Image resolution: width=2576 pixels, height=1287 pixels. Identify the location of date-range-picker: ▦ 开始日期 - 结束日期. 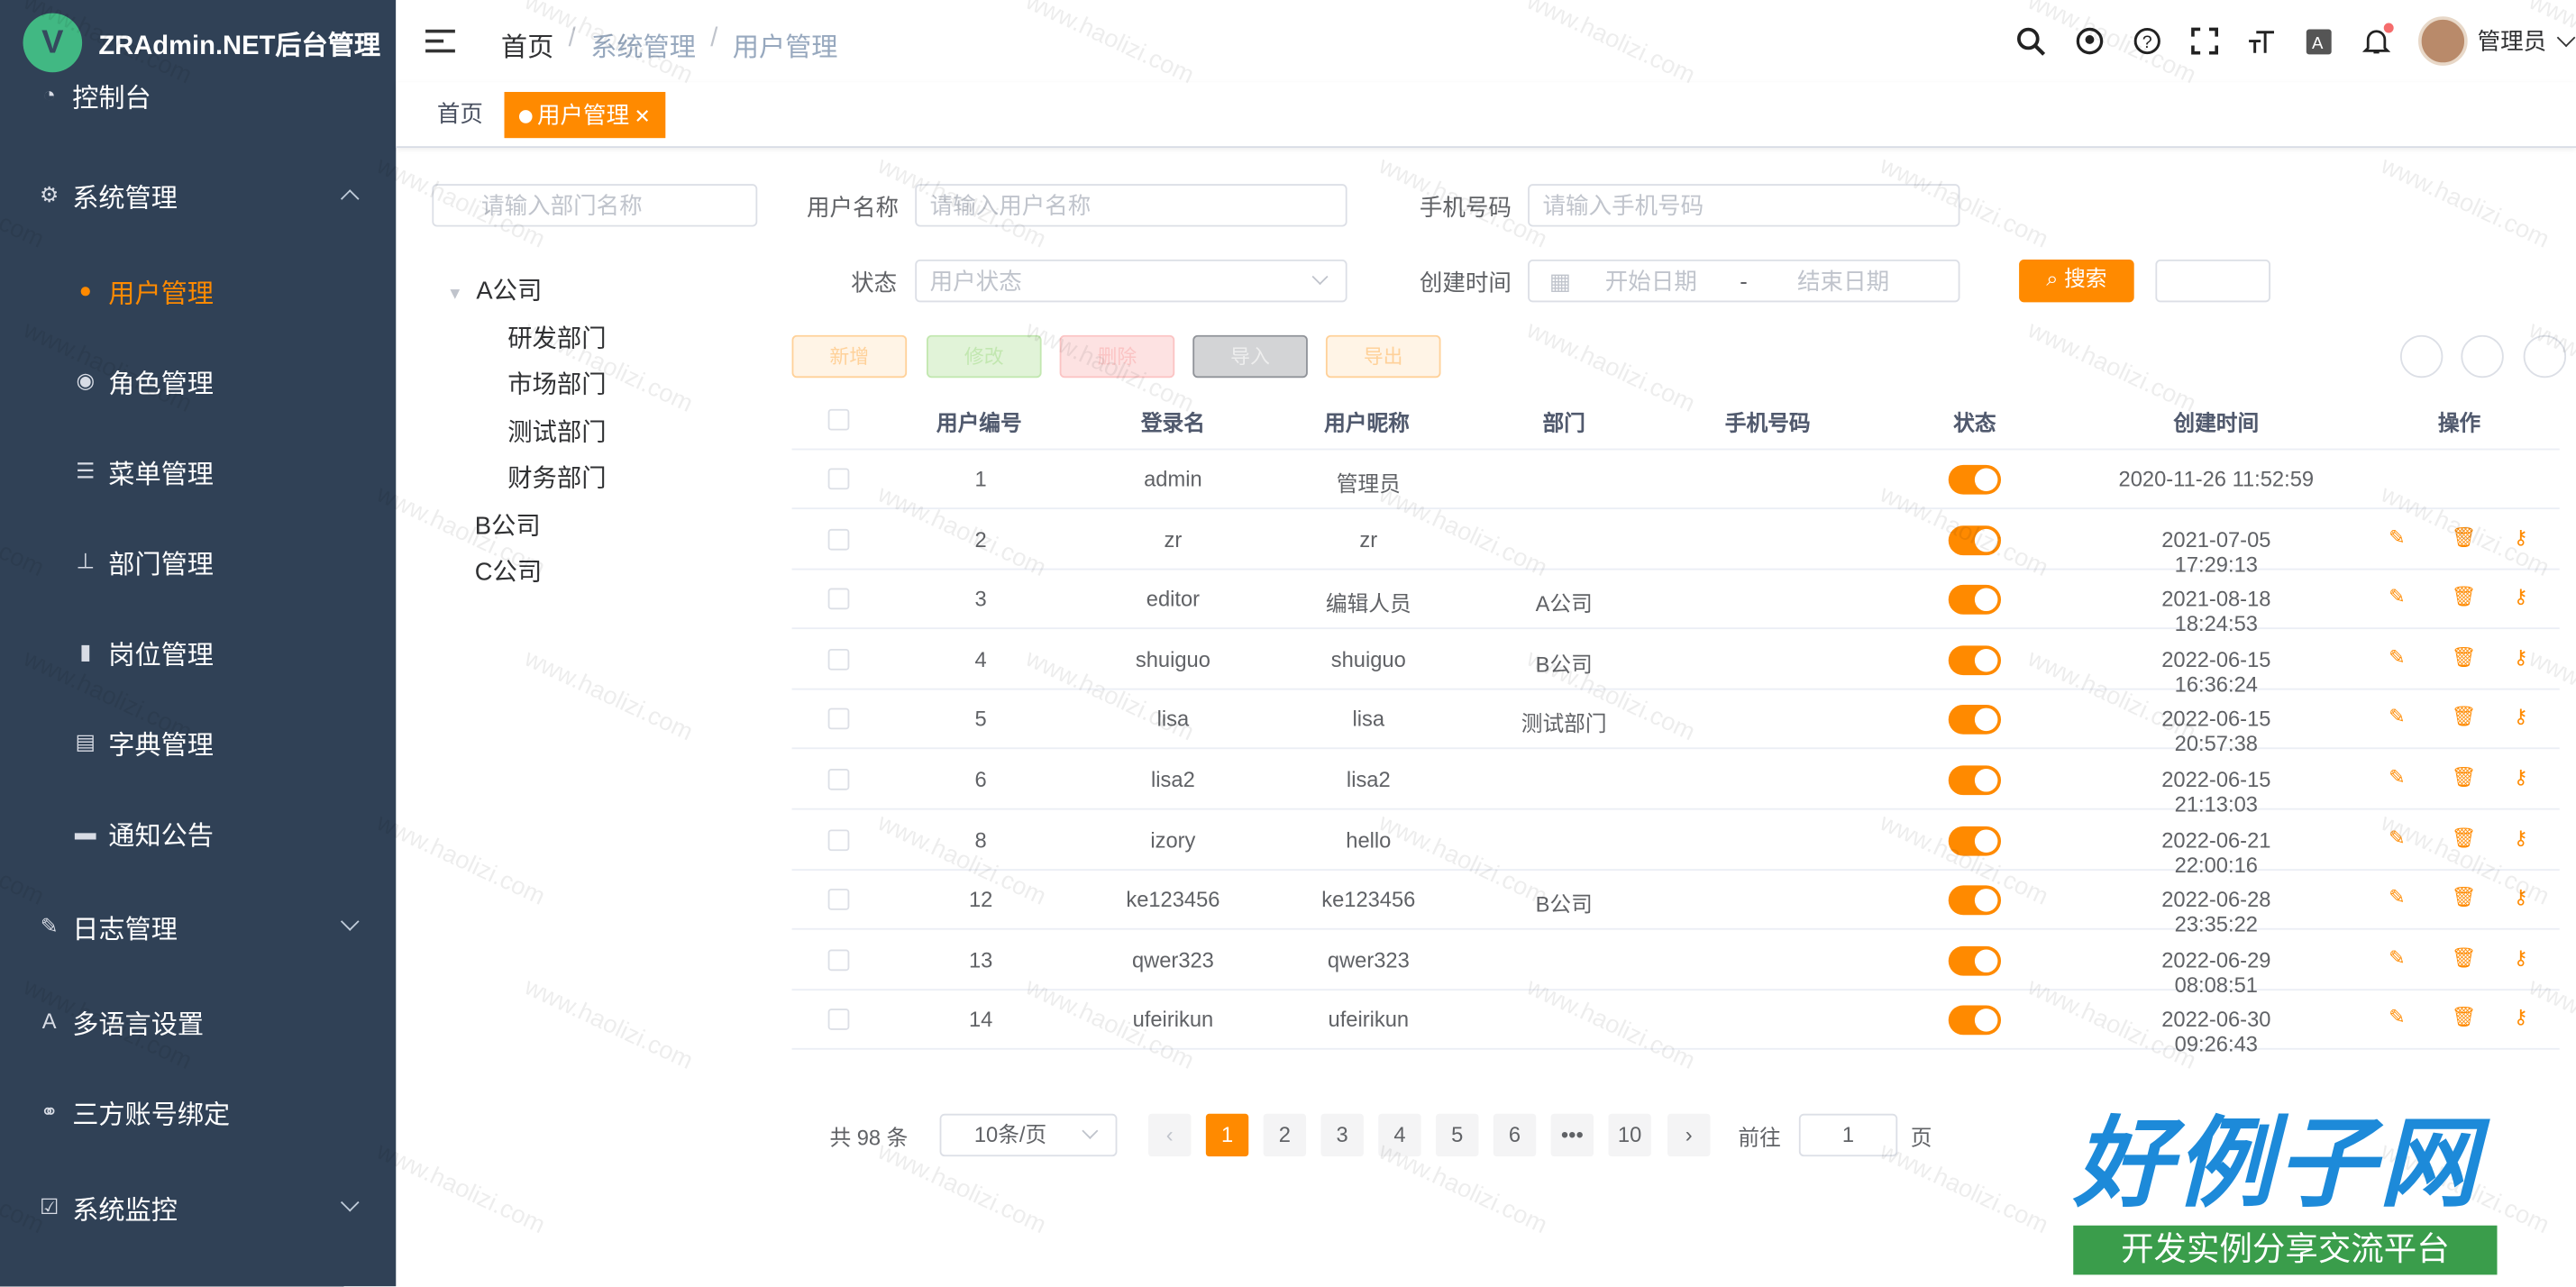
(1744, 281).